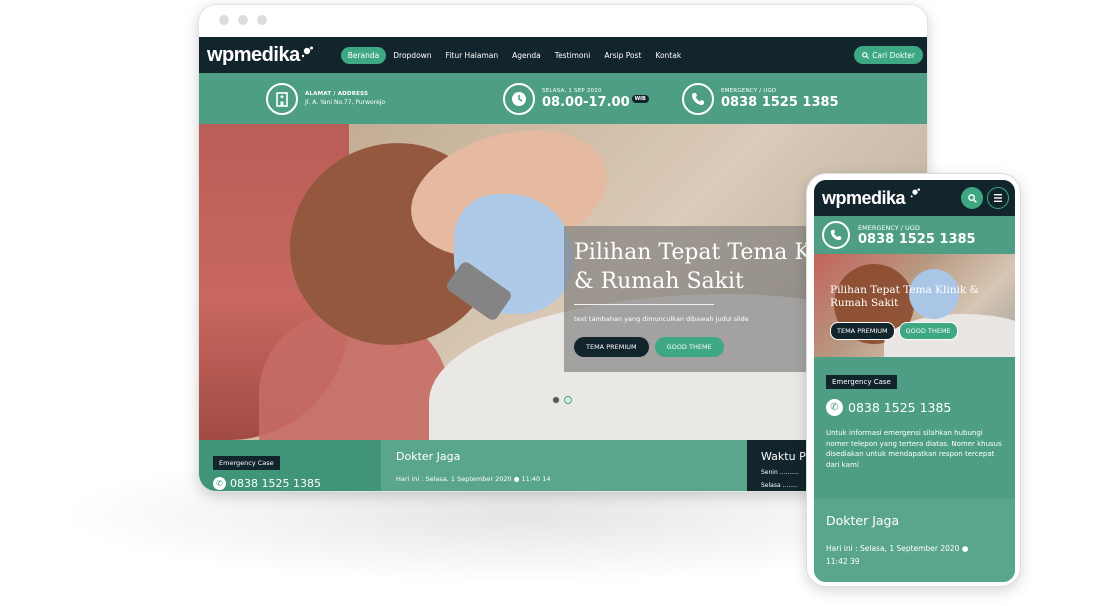 The width and height of the screenshot is (1118, 606). What do you see at coordinates (893, 548) in the screenshot?
I see `mobile-doctor-on-duty-date: Hari ini : Selasa, 1 September 2020` at bounding box center [893, 548].